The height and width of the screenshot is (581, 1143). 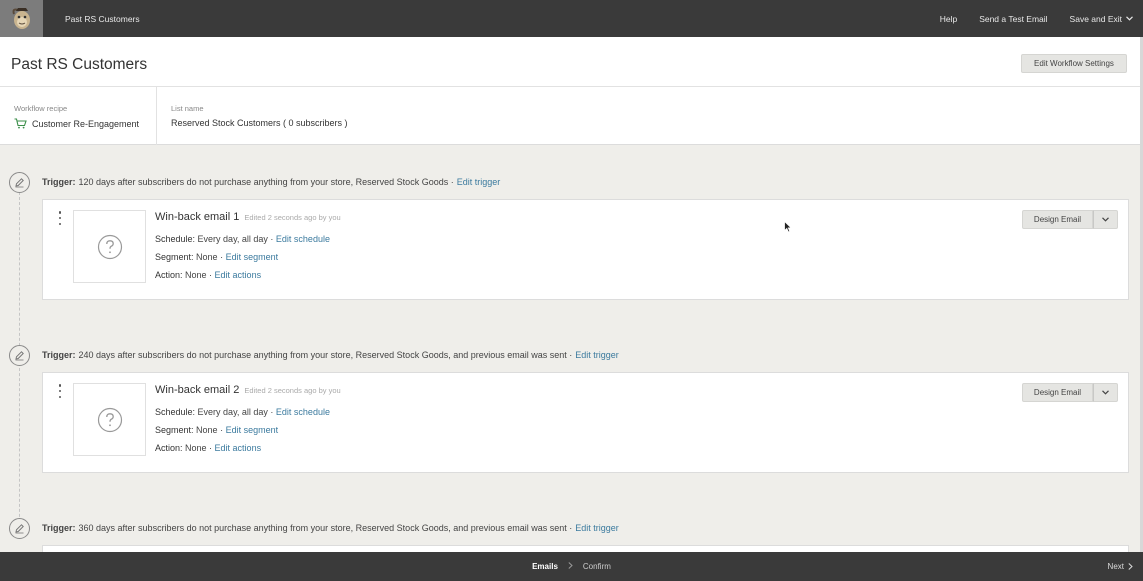 What do you see at coordinates (1115, 566) in the screenshot?
I see `next-label: Next` at bounding box center [1115, 566].